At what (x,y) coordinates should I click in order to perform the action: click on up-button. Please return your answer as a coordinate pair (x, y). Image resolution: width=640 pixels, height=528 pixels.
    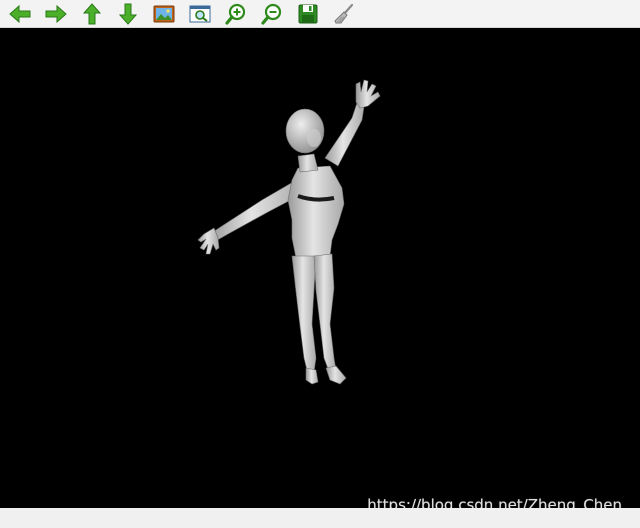
    Looking at the image, I should click on (92, 14).